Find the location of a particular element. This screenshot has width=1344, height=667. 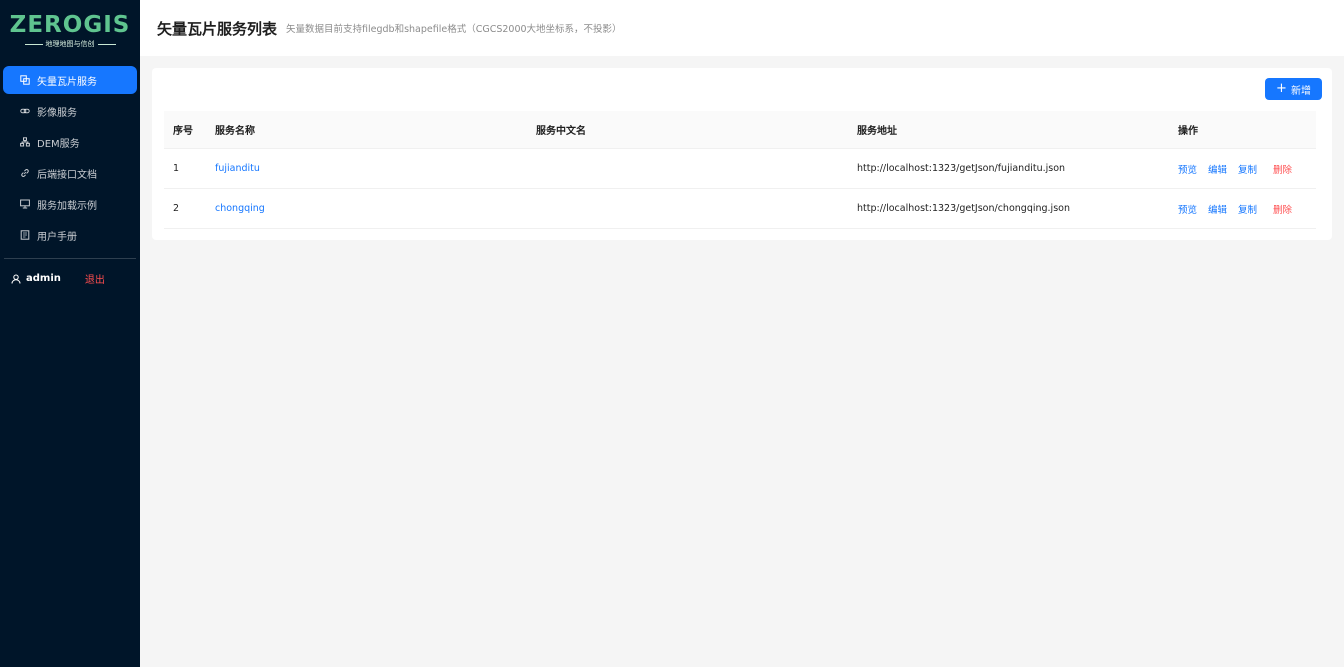

sidebar-item-label: 服务加载示例 is located at coordinates (67, 206).